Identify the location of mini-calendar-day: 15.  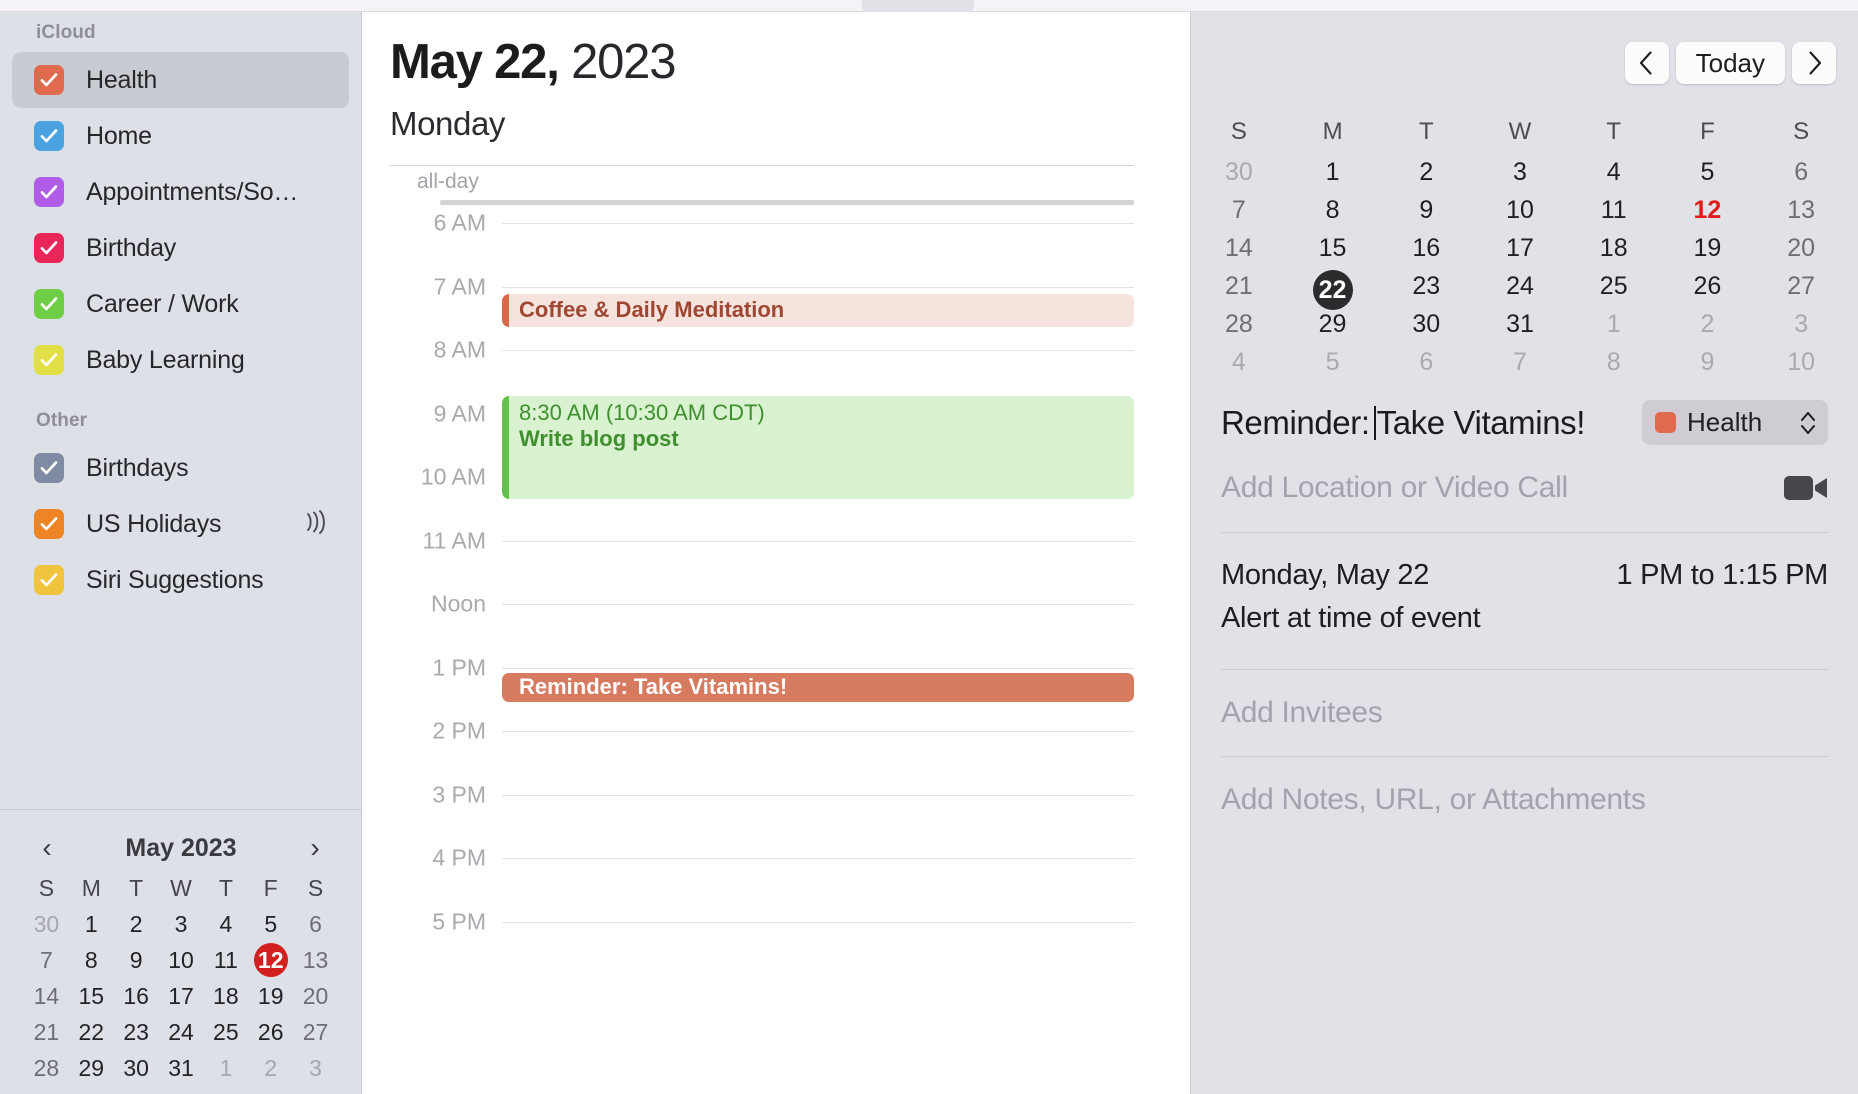
(91, 996).